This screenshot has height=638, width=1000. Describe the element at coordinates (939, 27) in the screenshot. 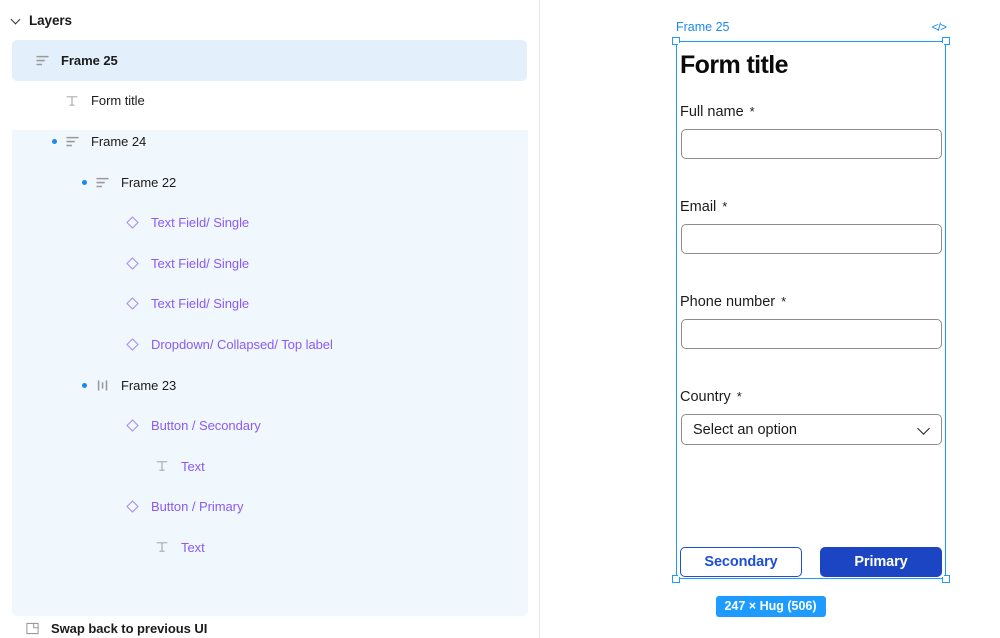

I see `code-brackets-icon: </>` at that location.